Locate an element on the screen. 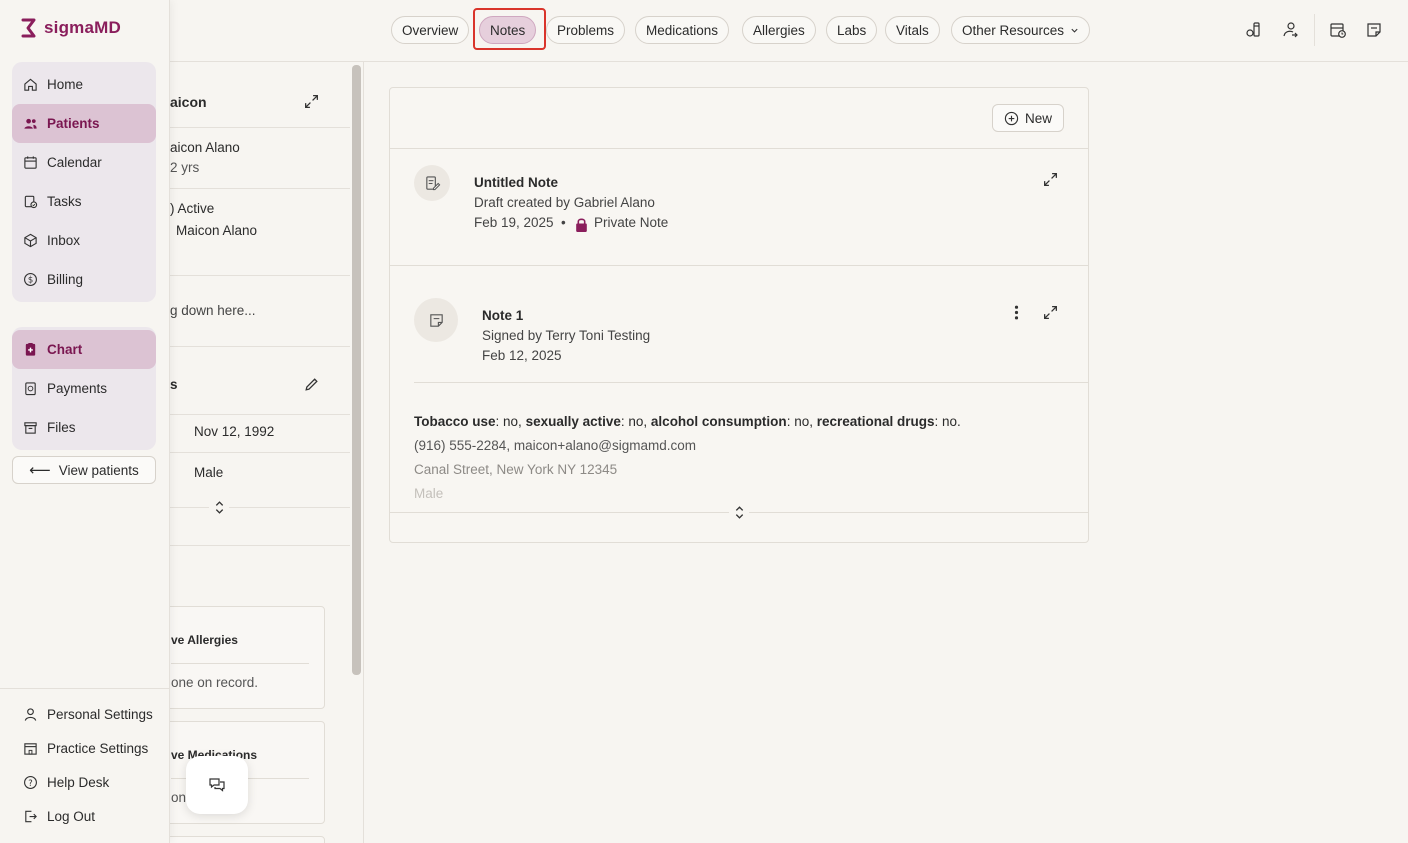 This screenshot has width=1408, height=843. nav-label: Payments is located at coordinates (77, 388).